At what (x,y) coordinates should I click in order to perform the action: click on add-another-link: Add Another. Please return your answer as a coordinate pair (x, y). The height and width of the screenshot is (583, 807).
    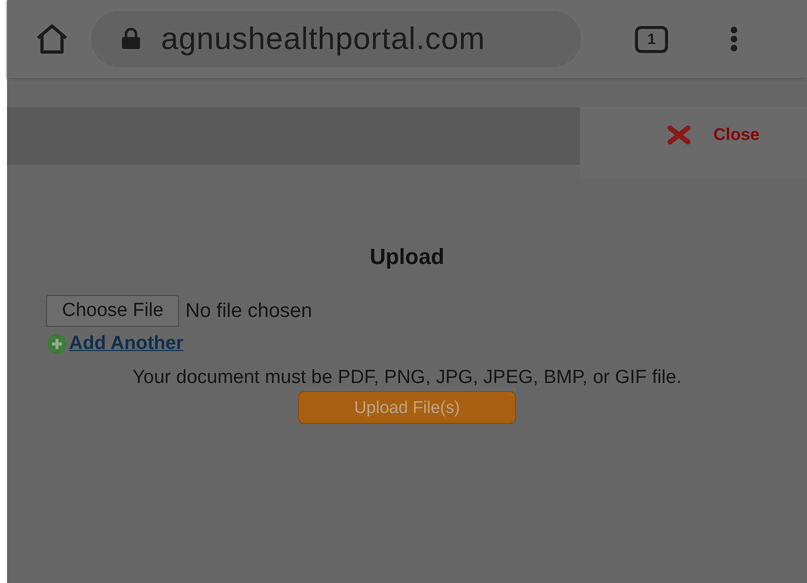
    Looking at the image, I should click on (179, 344).